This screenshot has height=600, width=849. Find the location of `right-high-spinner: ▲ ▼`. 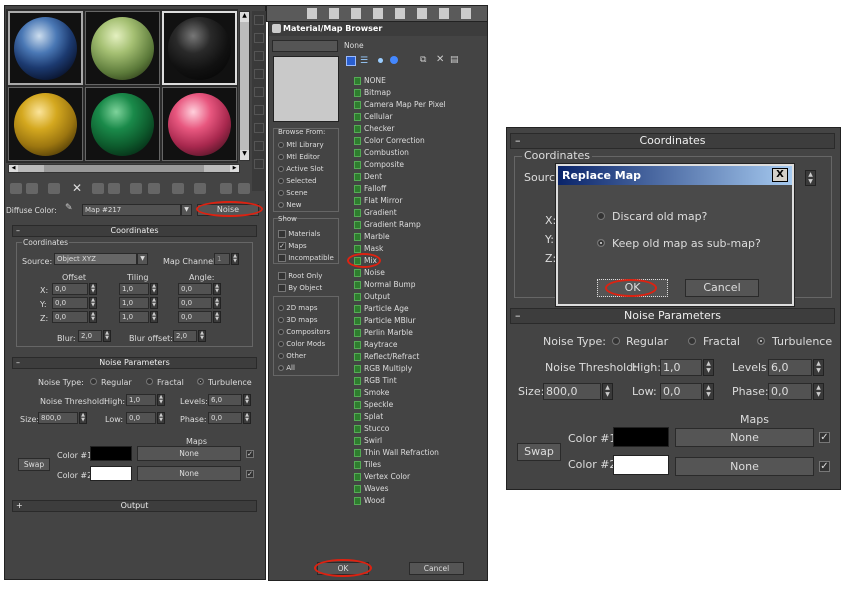

right-high-spinner: ▲ ▼ is located at coordinates (708, 367).